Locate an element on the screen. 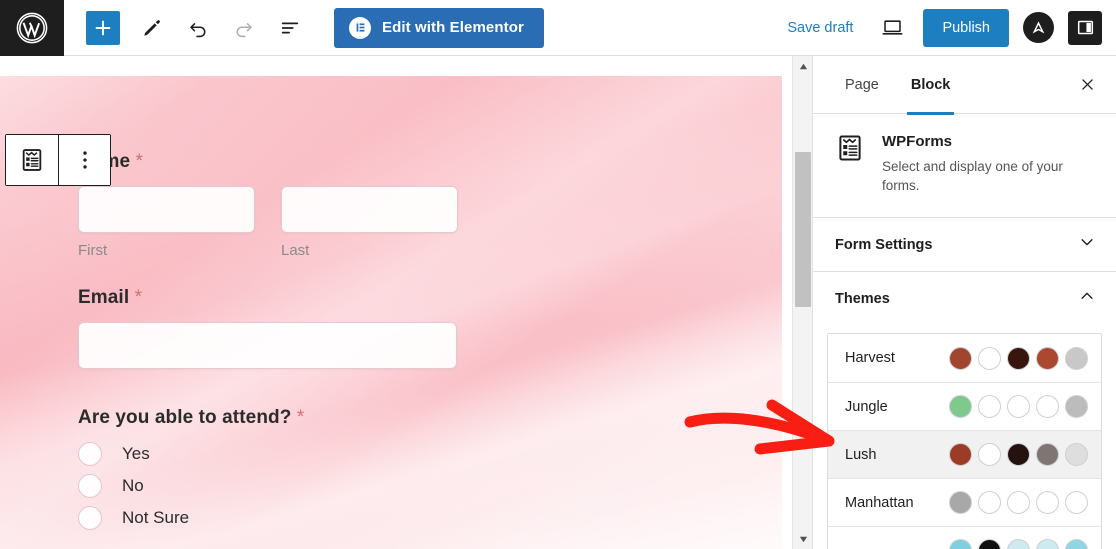  theme-row-lush: Lush is located at coordinates (964, 454).